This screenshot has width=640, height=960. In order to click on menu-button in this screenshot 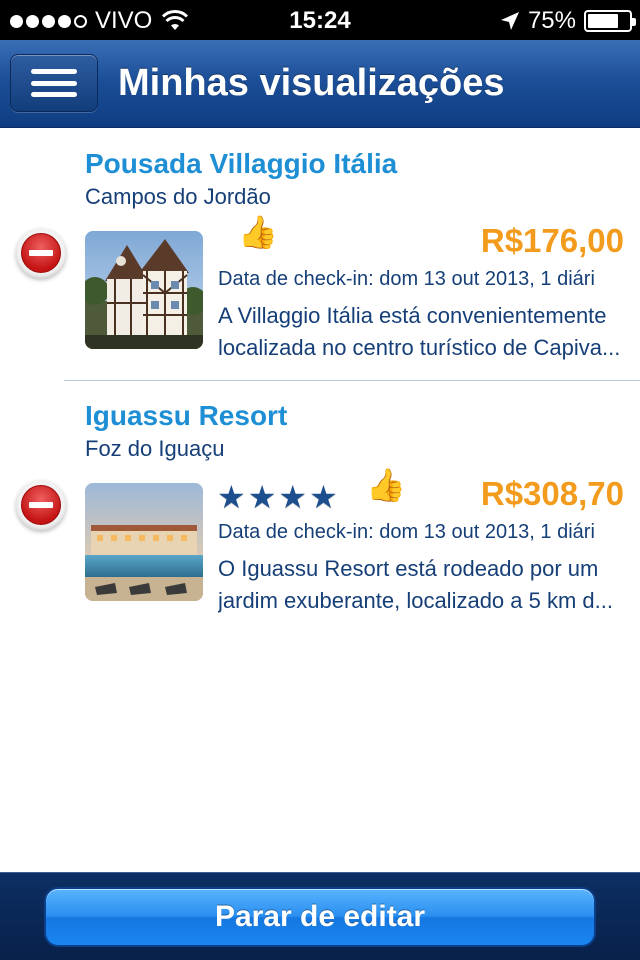, I will do `click(54, 83)`.